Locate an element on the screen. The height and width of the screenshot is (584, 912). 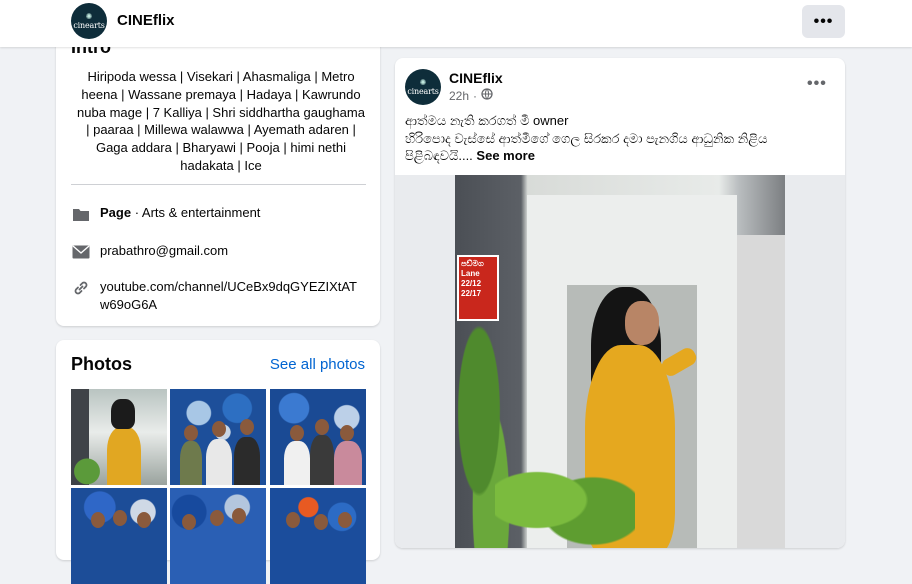
post-author-avatar: ✺ cinearts is located at coordinates (423, 87).